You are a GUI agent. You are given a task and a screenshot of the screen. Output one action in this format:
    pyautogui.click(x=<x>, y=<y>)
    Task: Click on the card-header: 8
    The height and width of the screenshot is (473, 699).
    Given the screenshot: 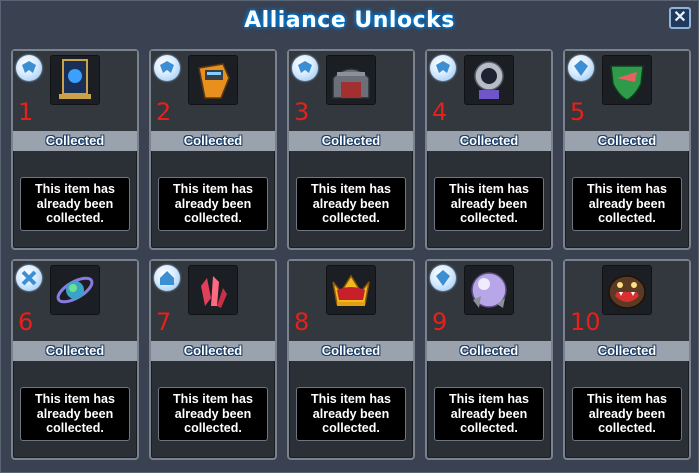 What is the action you would take?
    pyautogui.click(x=351, y=301)
    